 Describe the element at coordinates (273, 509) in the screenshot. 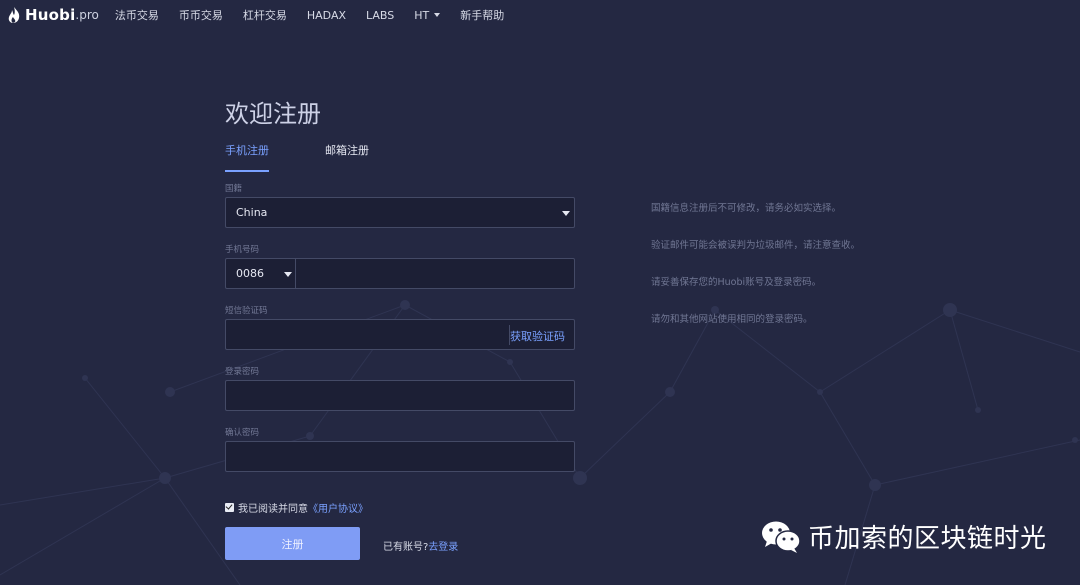

I see `agree-text: 我已阅读并同意` at that location.